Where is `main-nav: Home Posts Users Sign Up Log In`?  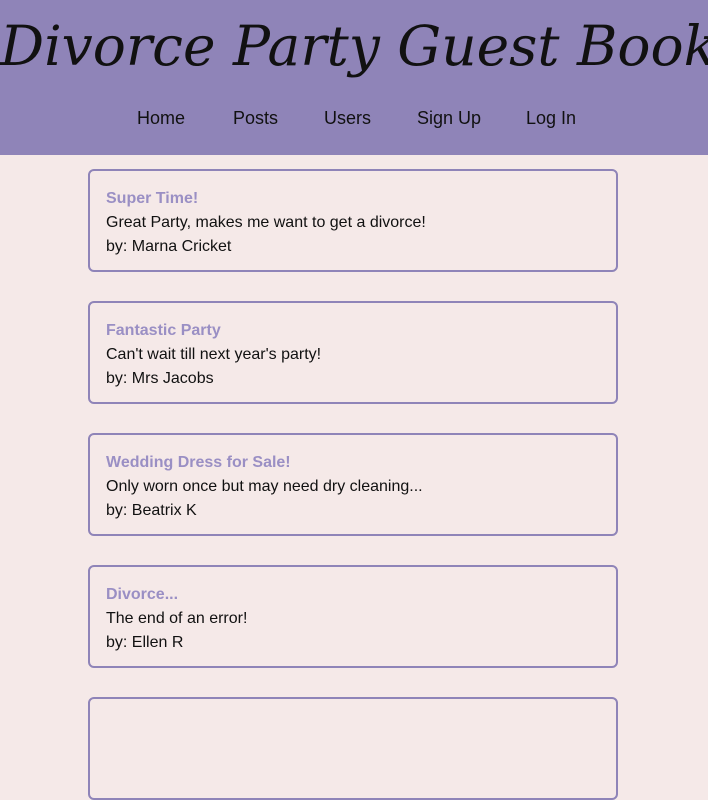 main-nav: Home Posts Users Sign Up Log In is located at coordinates (354, 118).